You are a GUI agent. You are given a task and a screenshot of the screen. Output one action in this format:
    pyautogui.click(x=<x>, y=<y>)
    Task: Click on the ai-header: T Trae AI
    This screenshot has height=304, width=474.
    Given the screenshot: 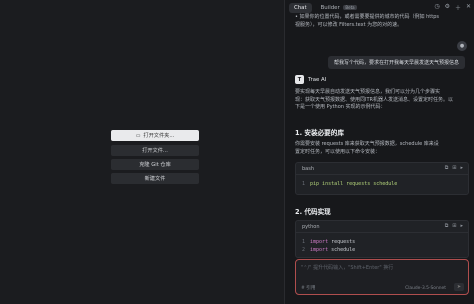 What is the action you would take?
    pyautogui.click(x=310, y=79)
    